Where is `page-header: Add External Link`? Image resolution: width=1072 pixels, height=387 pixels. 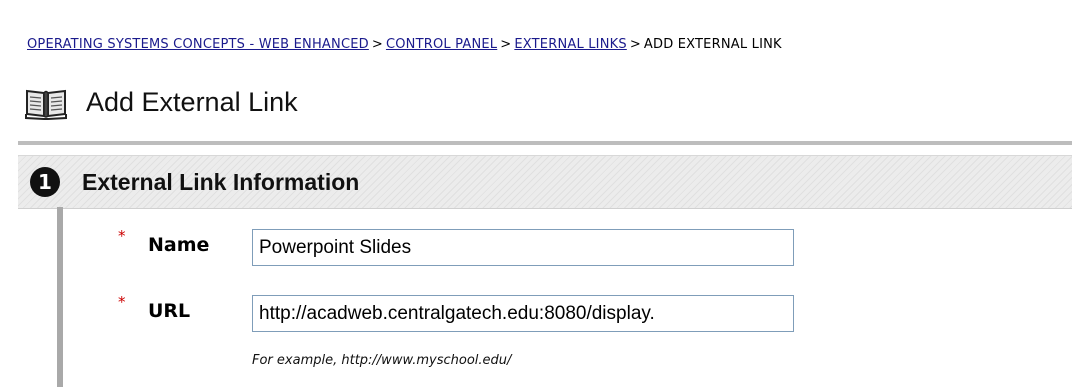
page-header: Add External Link is located at coordinates (161, 102).